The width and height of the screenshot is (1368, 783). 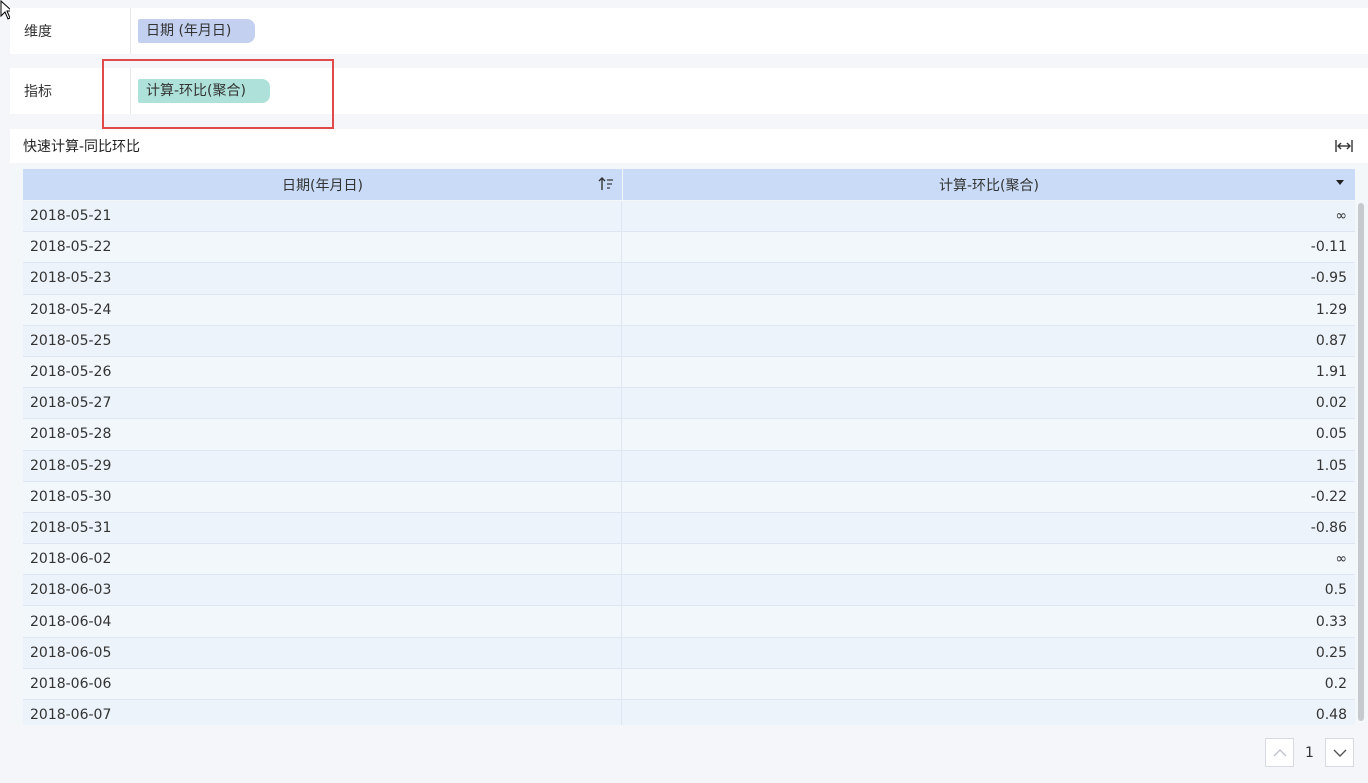 I want to click on vertical-scrollbar, so click(x=1361, y=463).